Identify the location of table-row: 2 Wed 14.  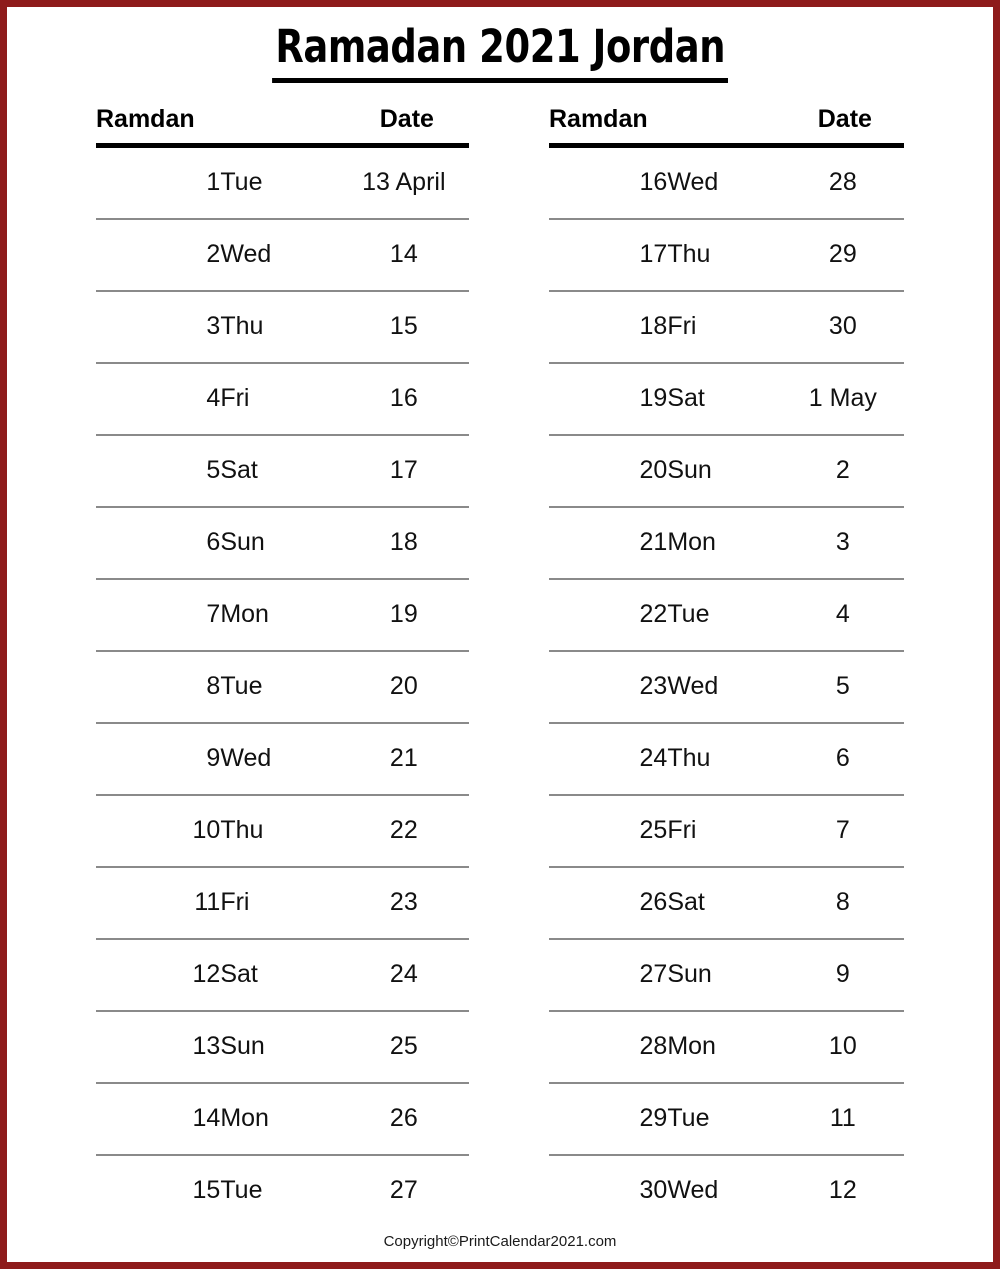
(282, 255).